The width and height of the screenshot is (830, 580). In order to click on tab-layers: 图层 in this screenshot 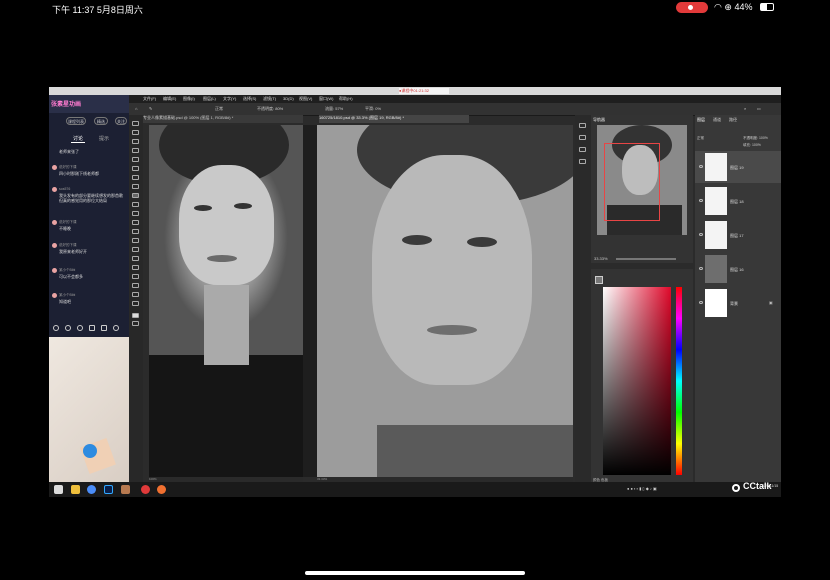, I will do `click(701, 120)`.